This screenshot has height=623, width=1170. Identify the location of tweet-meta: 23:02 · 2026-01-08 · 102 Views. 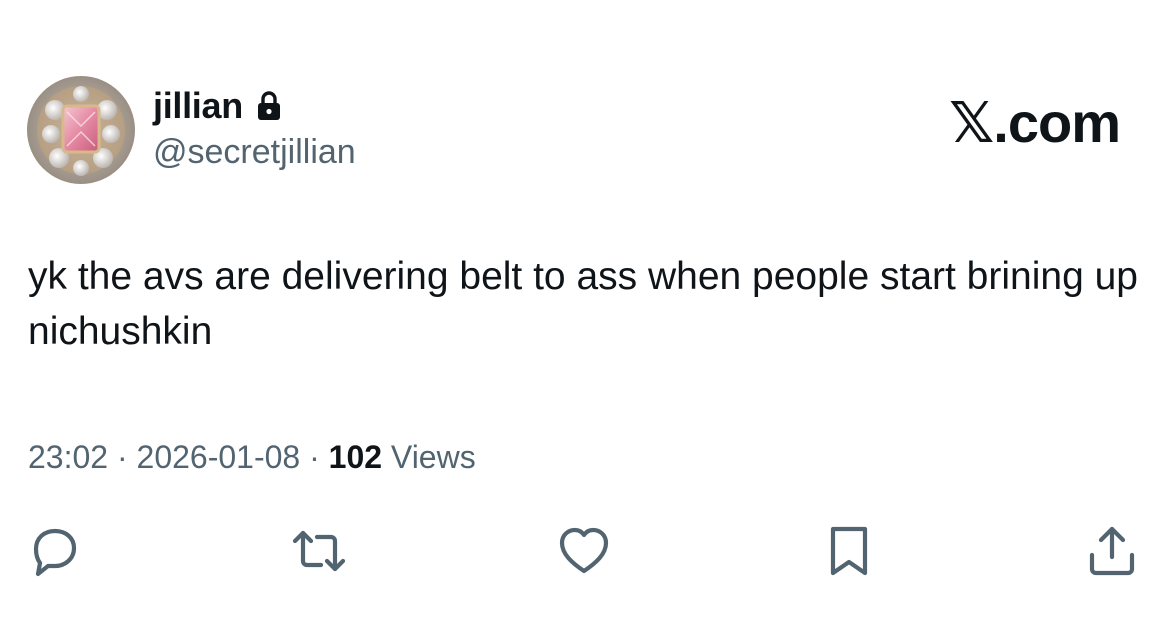
(252, 457).